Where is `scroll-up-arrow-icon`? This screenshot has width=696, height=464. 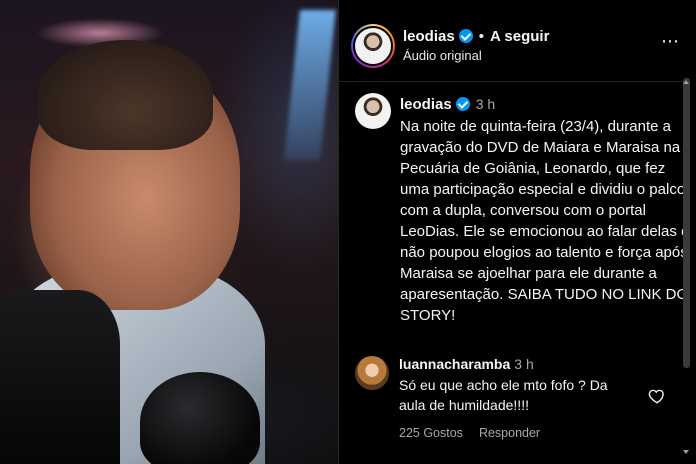
scroll-up-arrow-icon is located at coordinates (686, 82).